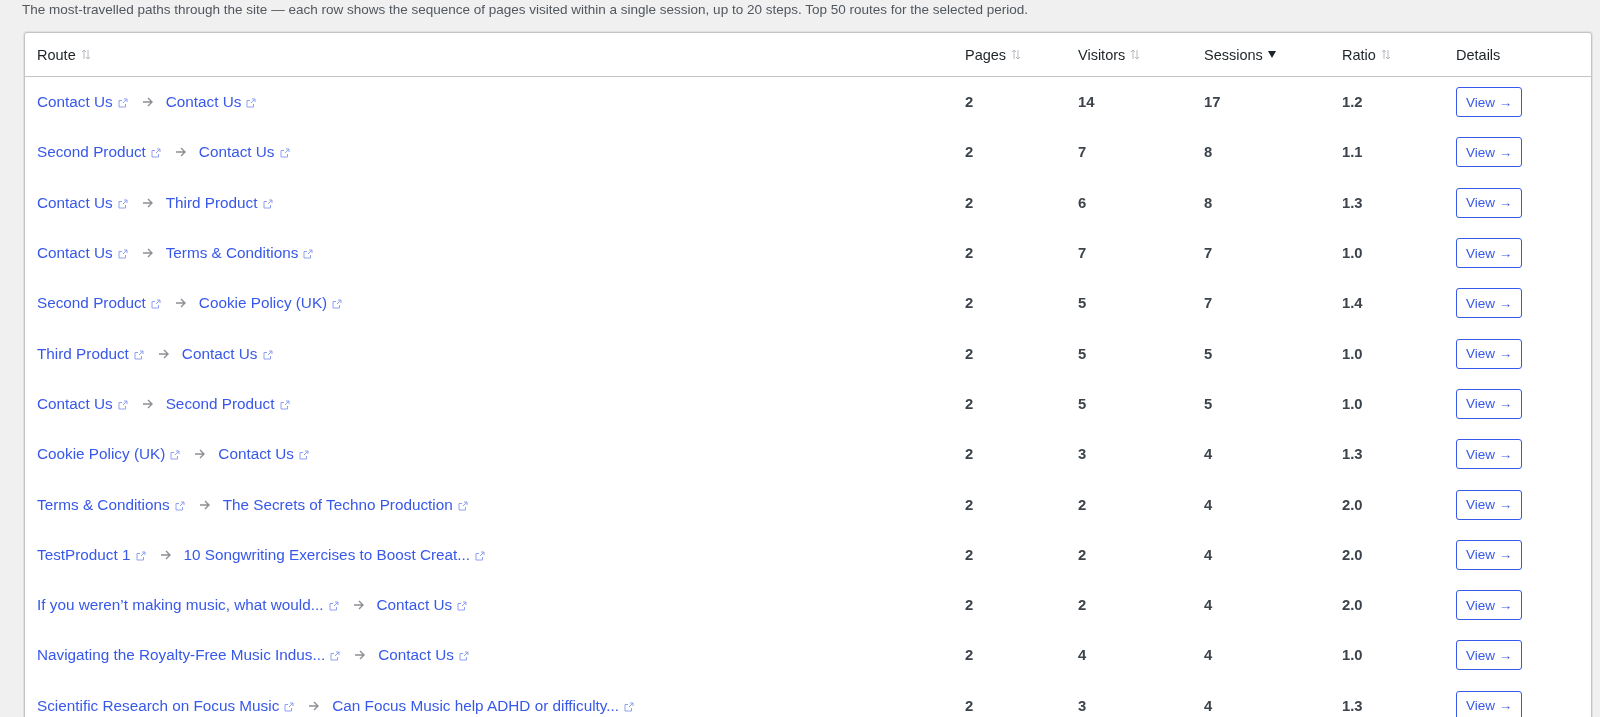 Image resolution: width=1600 pixels, height=717 pixels. I want to click on column-header: Visitors, so click(1109, 54).